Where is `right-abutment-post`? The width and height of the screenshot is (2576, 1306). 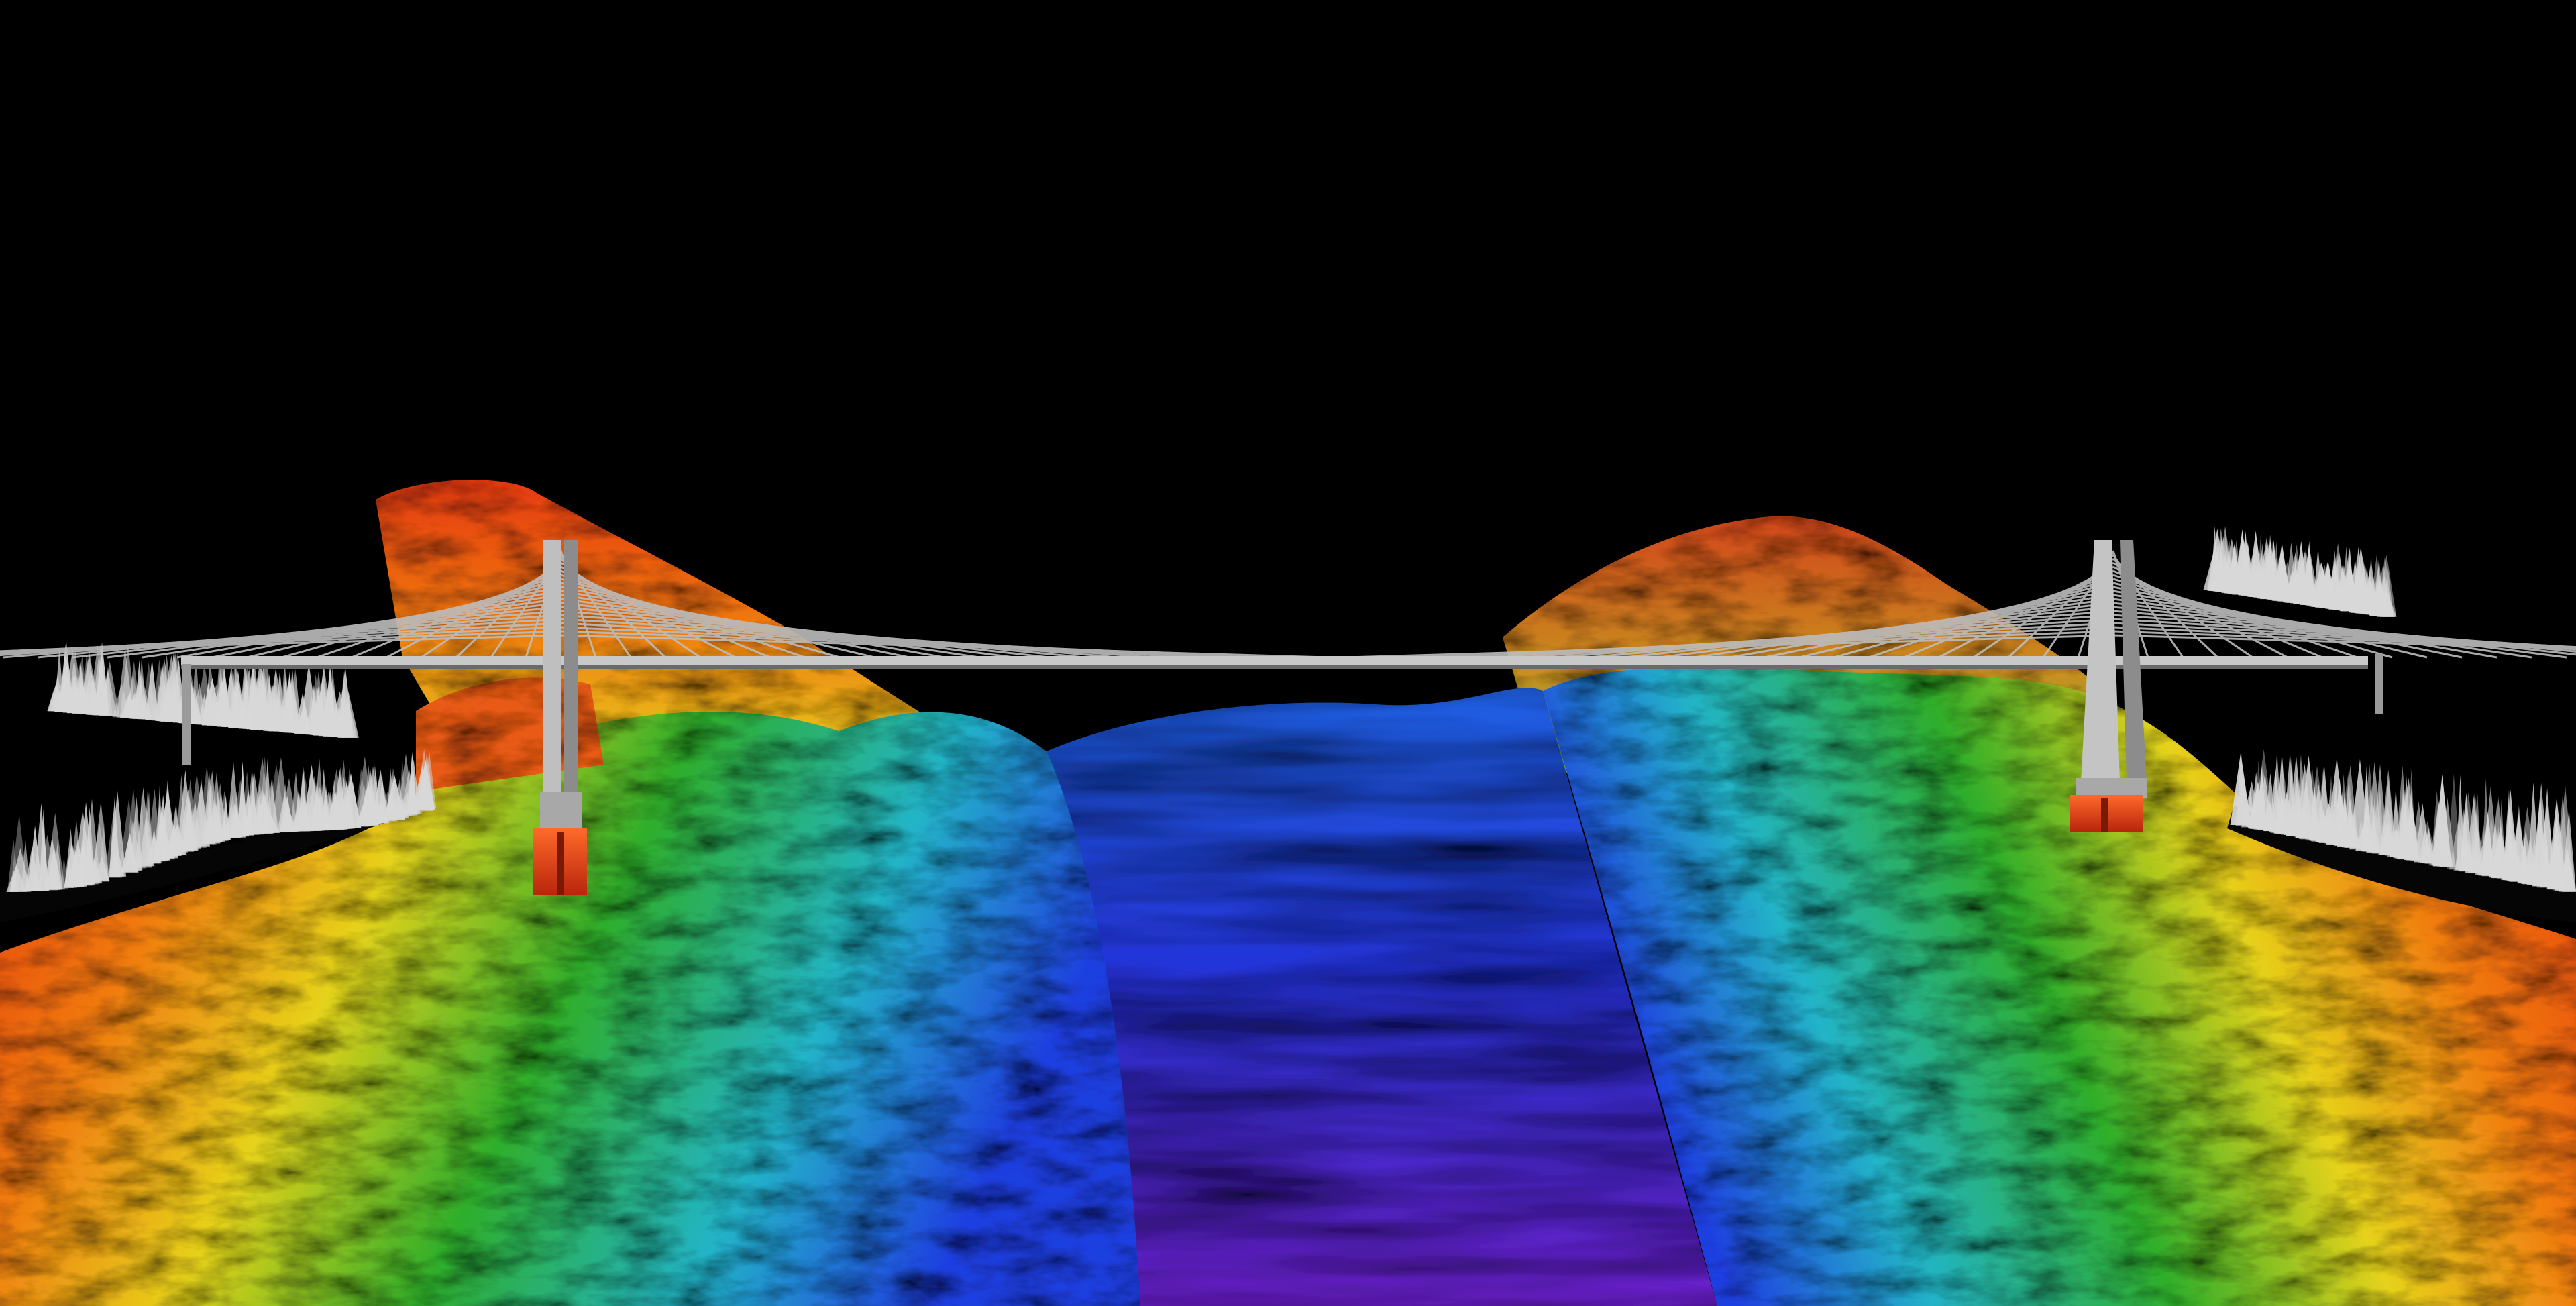 right-abutment-post is located at coordinates (2379, 684).